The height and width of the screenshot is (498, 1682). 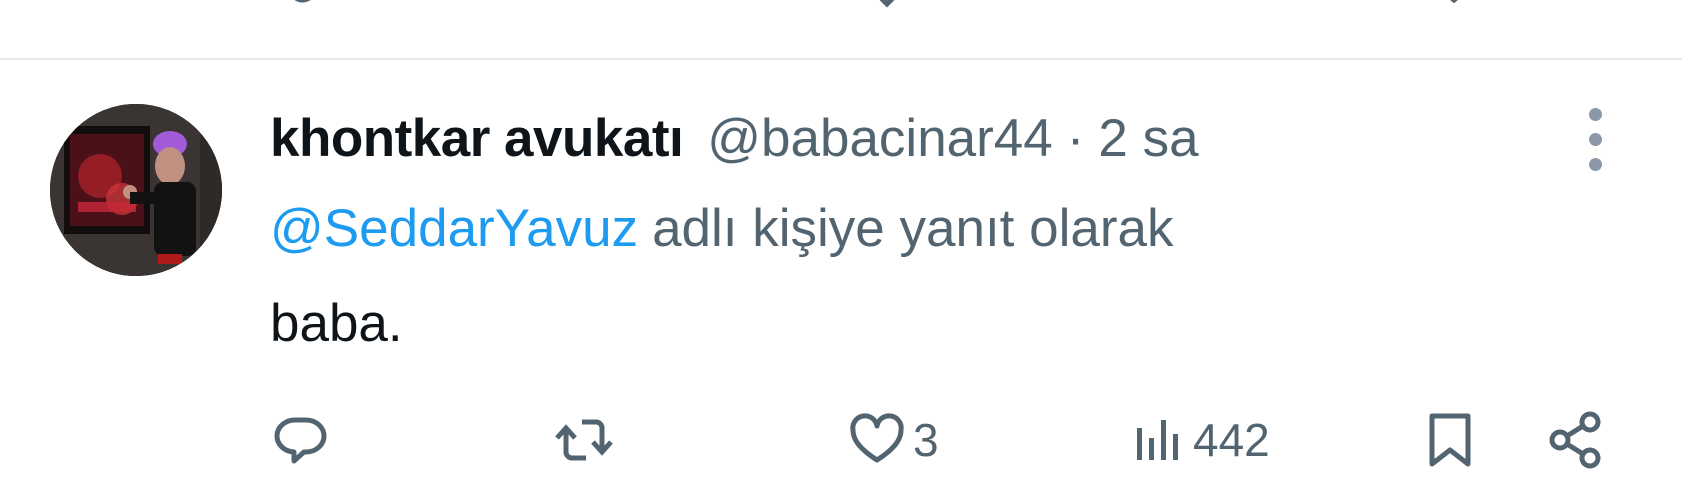 I want to click on avatar-photo, so click(x=136, y=190).